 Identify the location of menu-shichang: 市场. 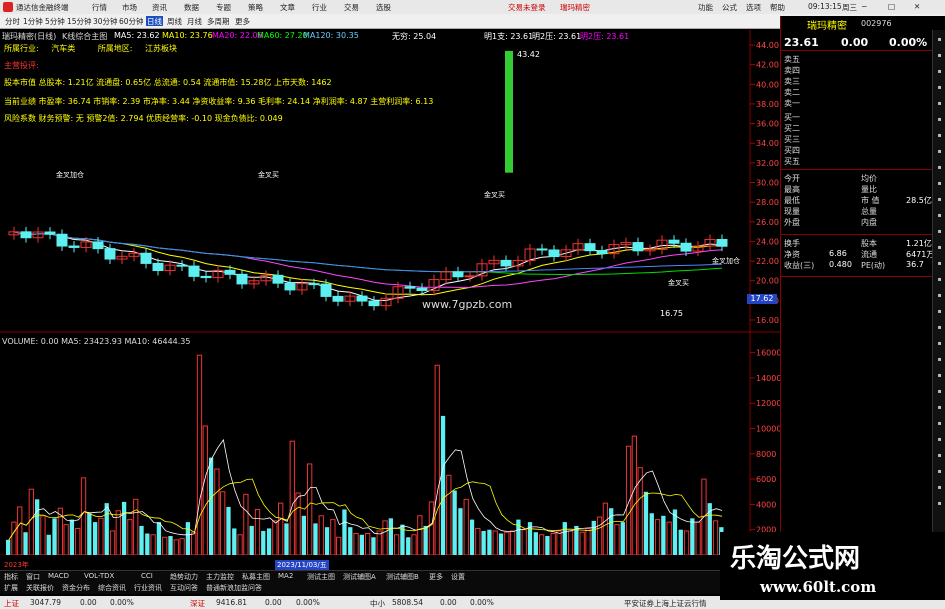
(129, 7).